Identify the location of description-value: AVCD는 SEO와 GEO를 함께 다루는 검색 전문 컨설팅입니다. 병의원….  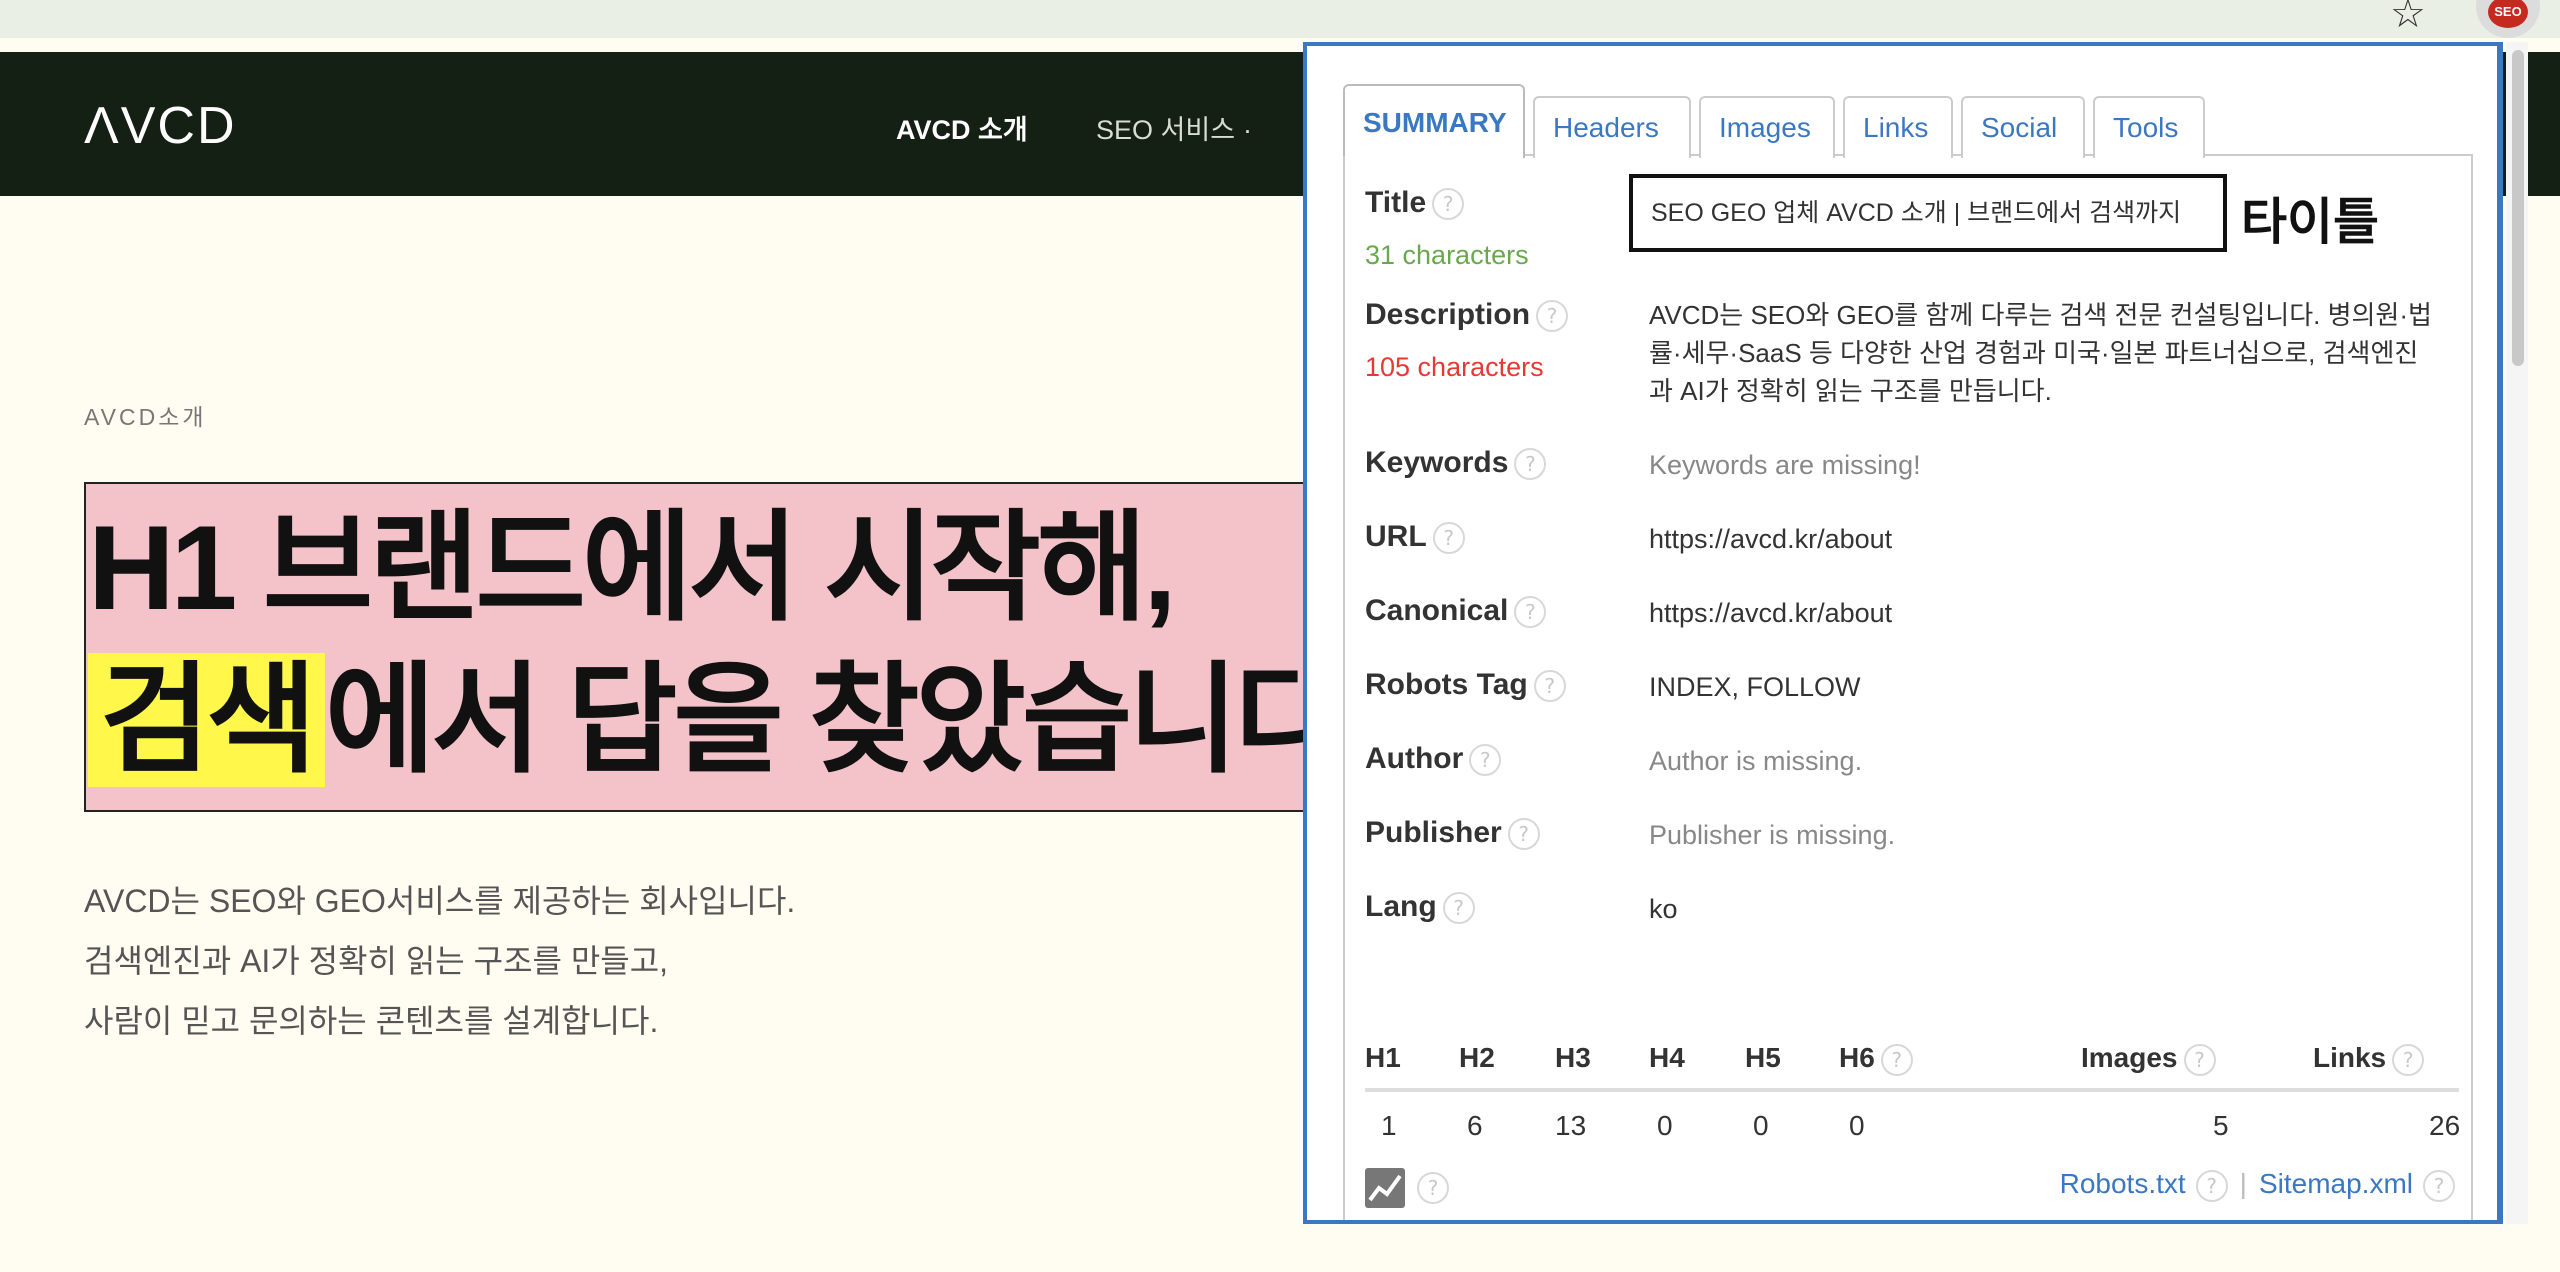
(2040, 353).